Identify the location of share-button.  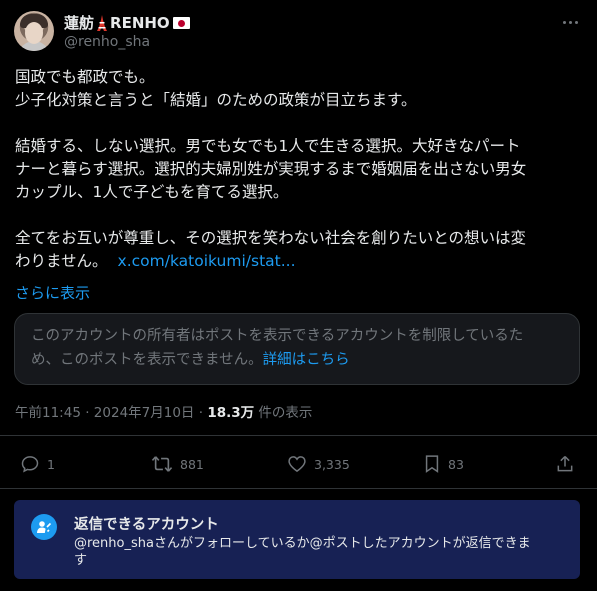
(565, 464).